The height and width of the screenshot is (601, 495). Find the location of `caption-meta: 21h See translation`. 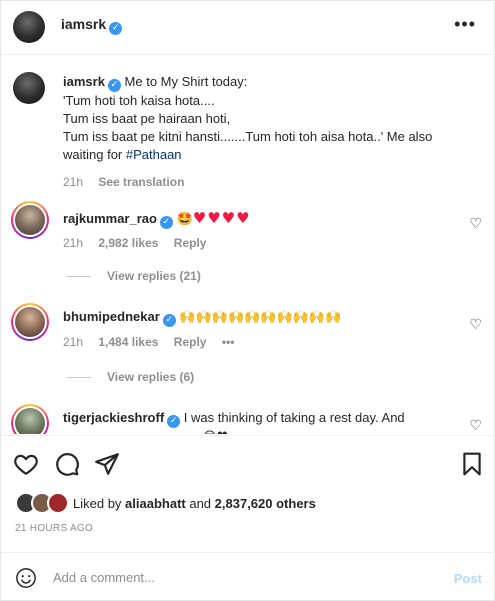

caption-meta: 21h See translation is located at coordinates (273, 182).